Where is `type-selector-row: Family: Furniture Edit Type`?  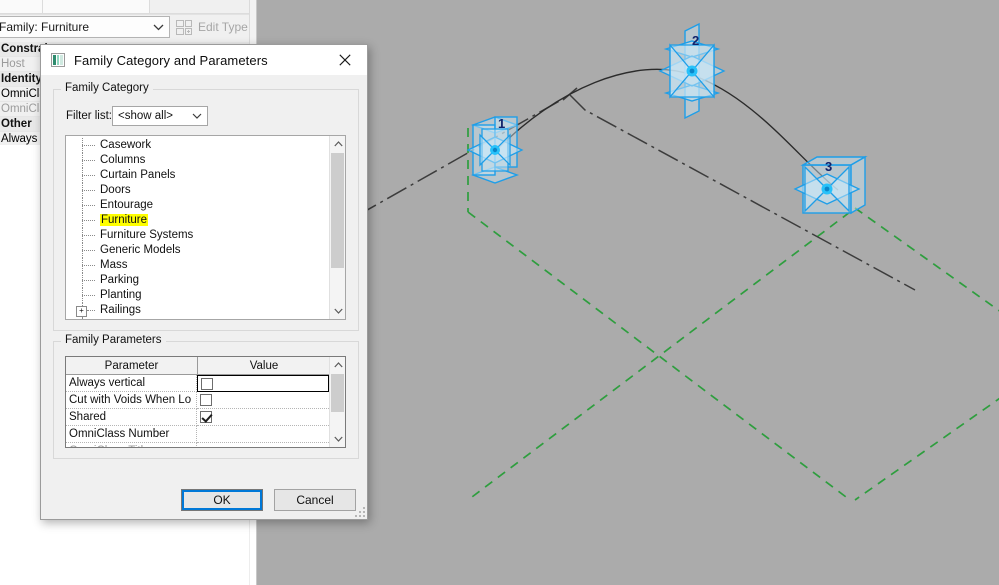
type-selector-row: Family: Furniture Edit Type is located at coordinates (124, 28).